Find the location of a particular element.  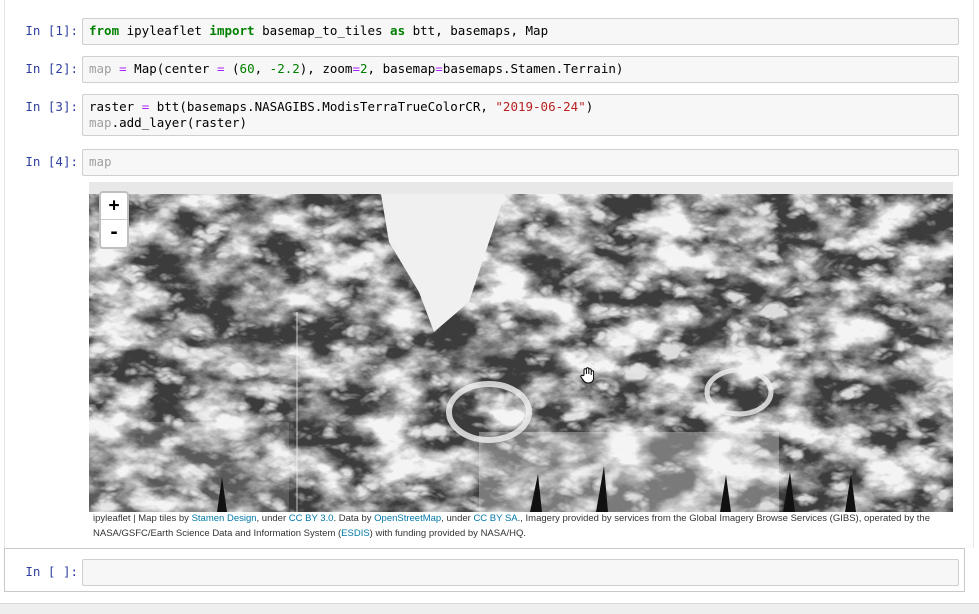

bottom-scrollbar is located at coordinates (489, 608).